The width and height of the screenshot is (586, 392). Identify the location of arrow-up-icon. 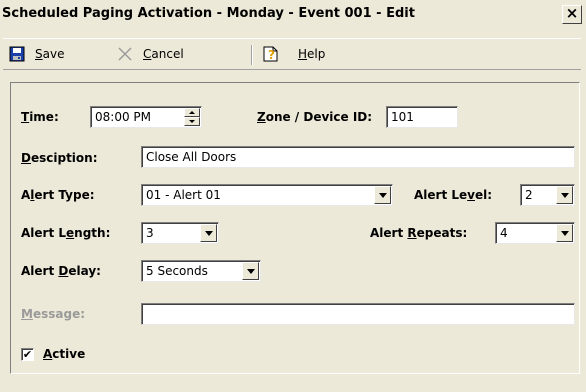
(192, 112).